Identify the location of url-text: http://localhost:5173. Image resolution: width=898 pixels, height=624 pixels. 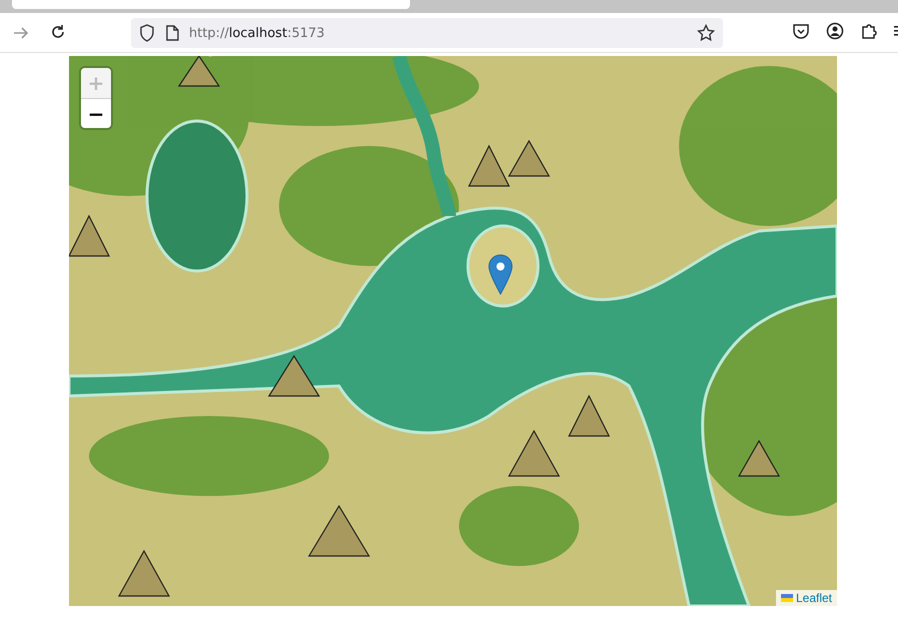
(438, 33).